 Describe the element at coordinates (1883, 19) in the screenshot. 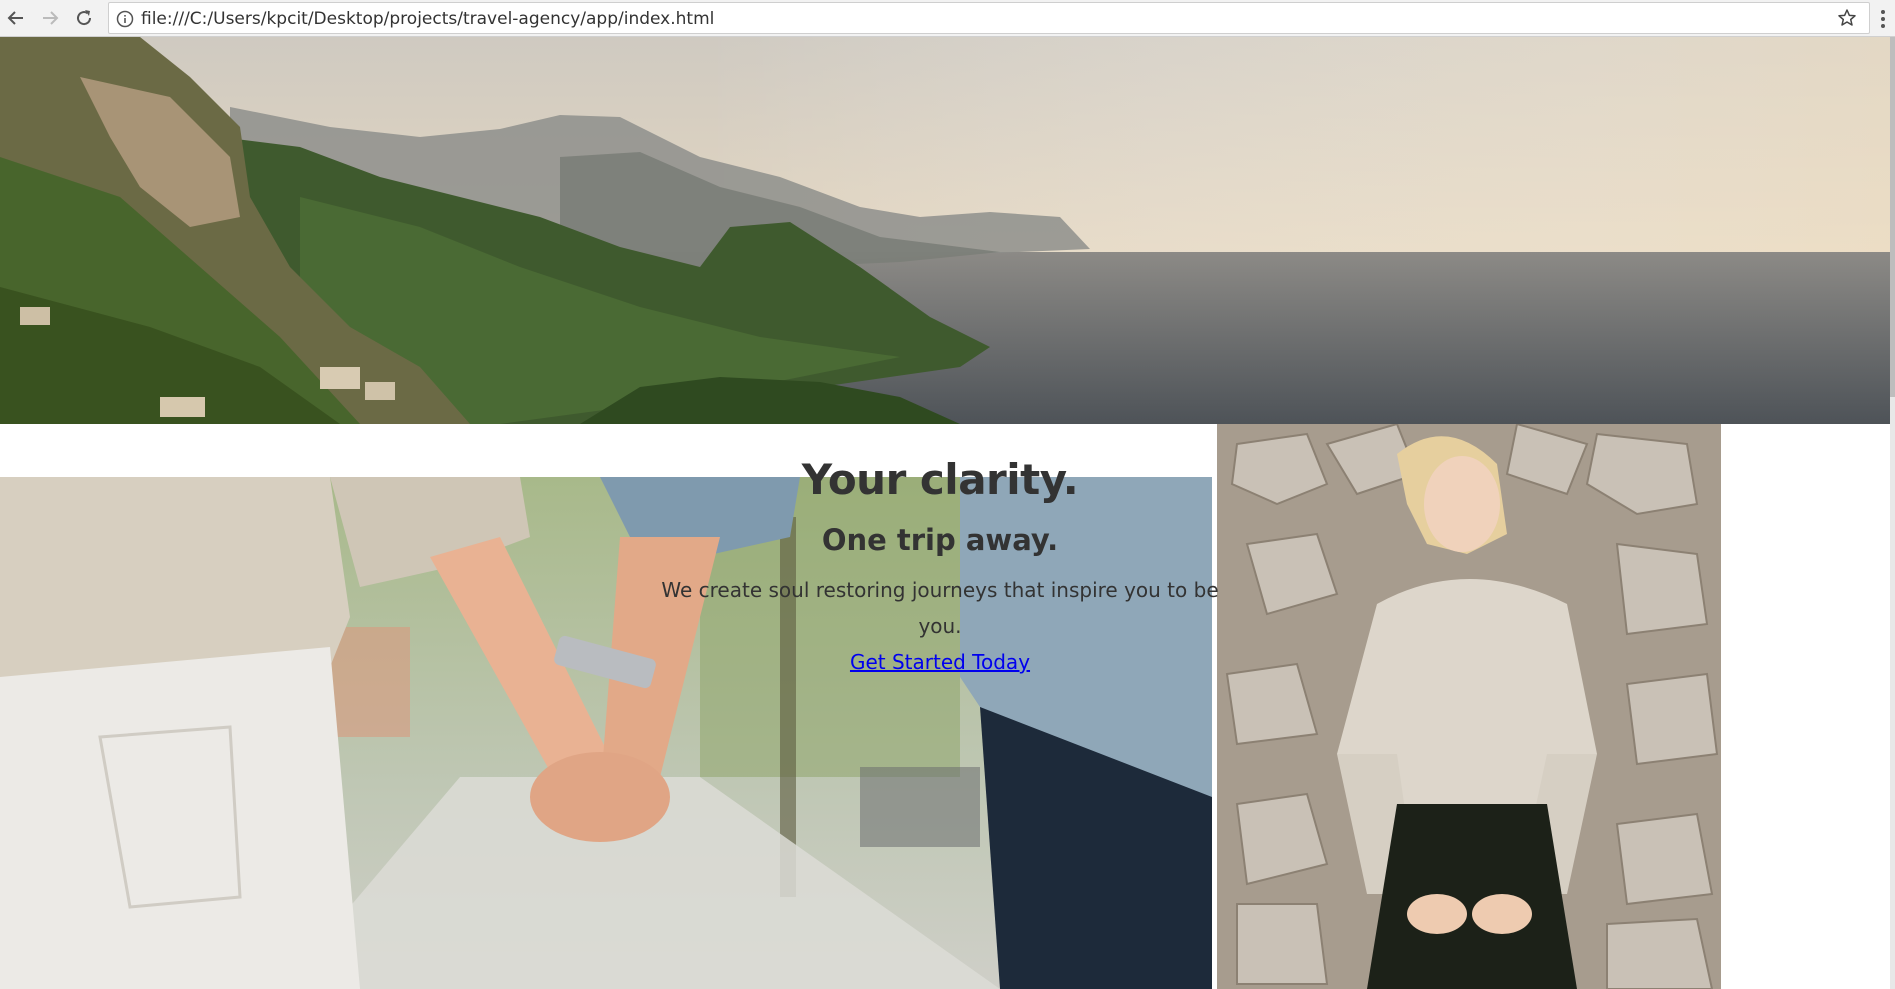

I see `kebab-menu-icon` at that location.